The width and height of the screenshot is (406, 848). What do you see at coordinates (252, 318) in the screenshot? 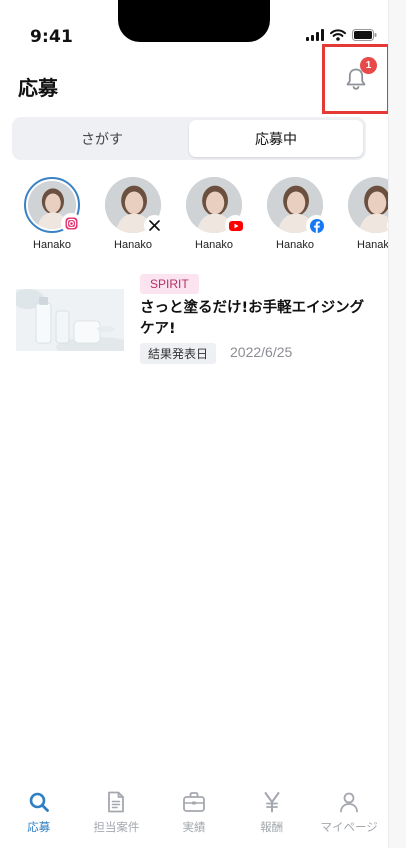
I see `campaign-title: さっと塗るだけ!お手軽エイジングケア!` at bounding box center [252, 318].